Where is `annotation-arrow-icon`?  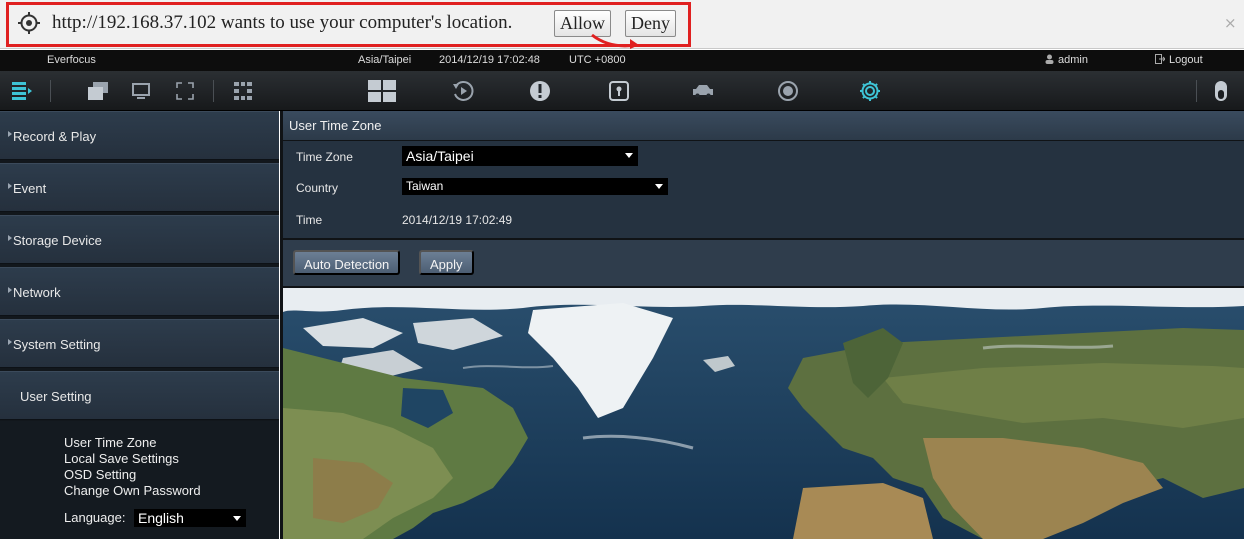
annotation-arrow-icon is located at coordinates (615, 41).